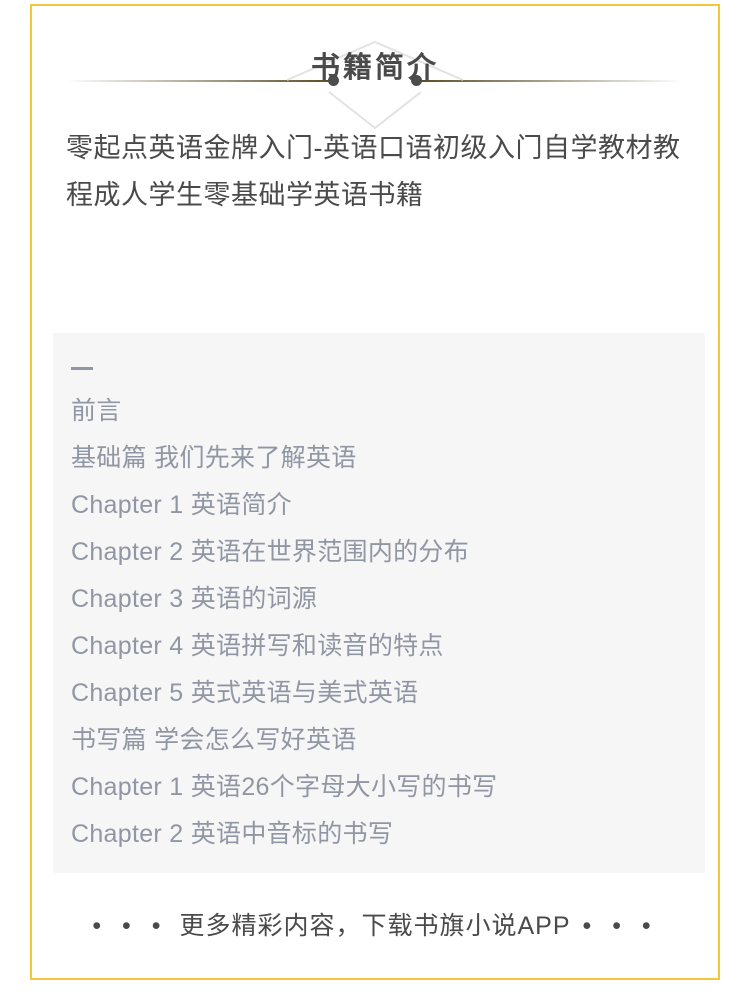 Image resolution: width=750 pixels, height=1003 pixels. I want to click on list-item: Chapter 5 英式英语与美式英语, so click(379, 693).